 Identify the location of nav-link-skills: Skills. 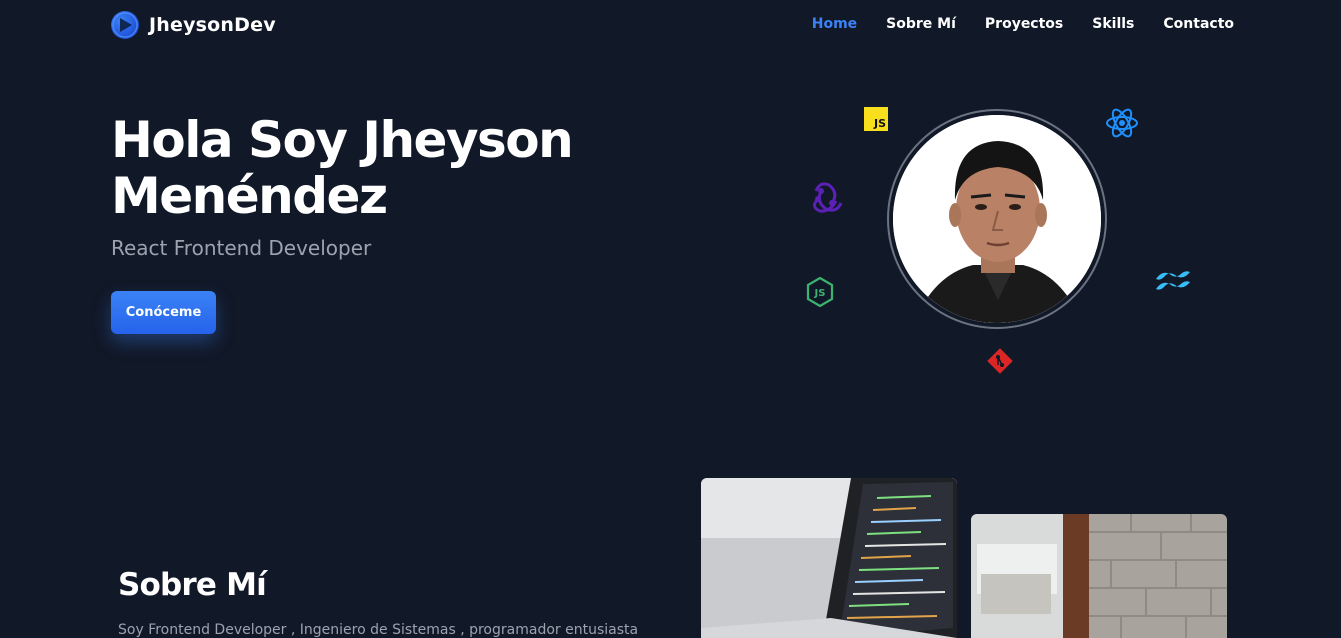
(1113, 24).